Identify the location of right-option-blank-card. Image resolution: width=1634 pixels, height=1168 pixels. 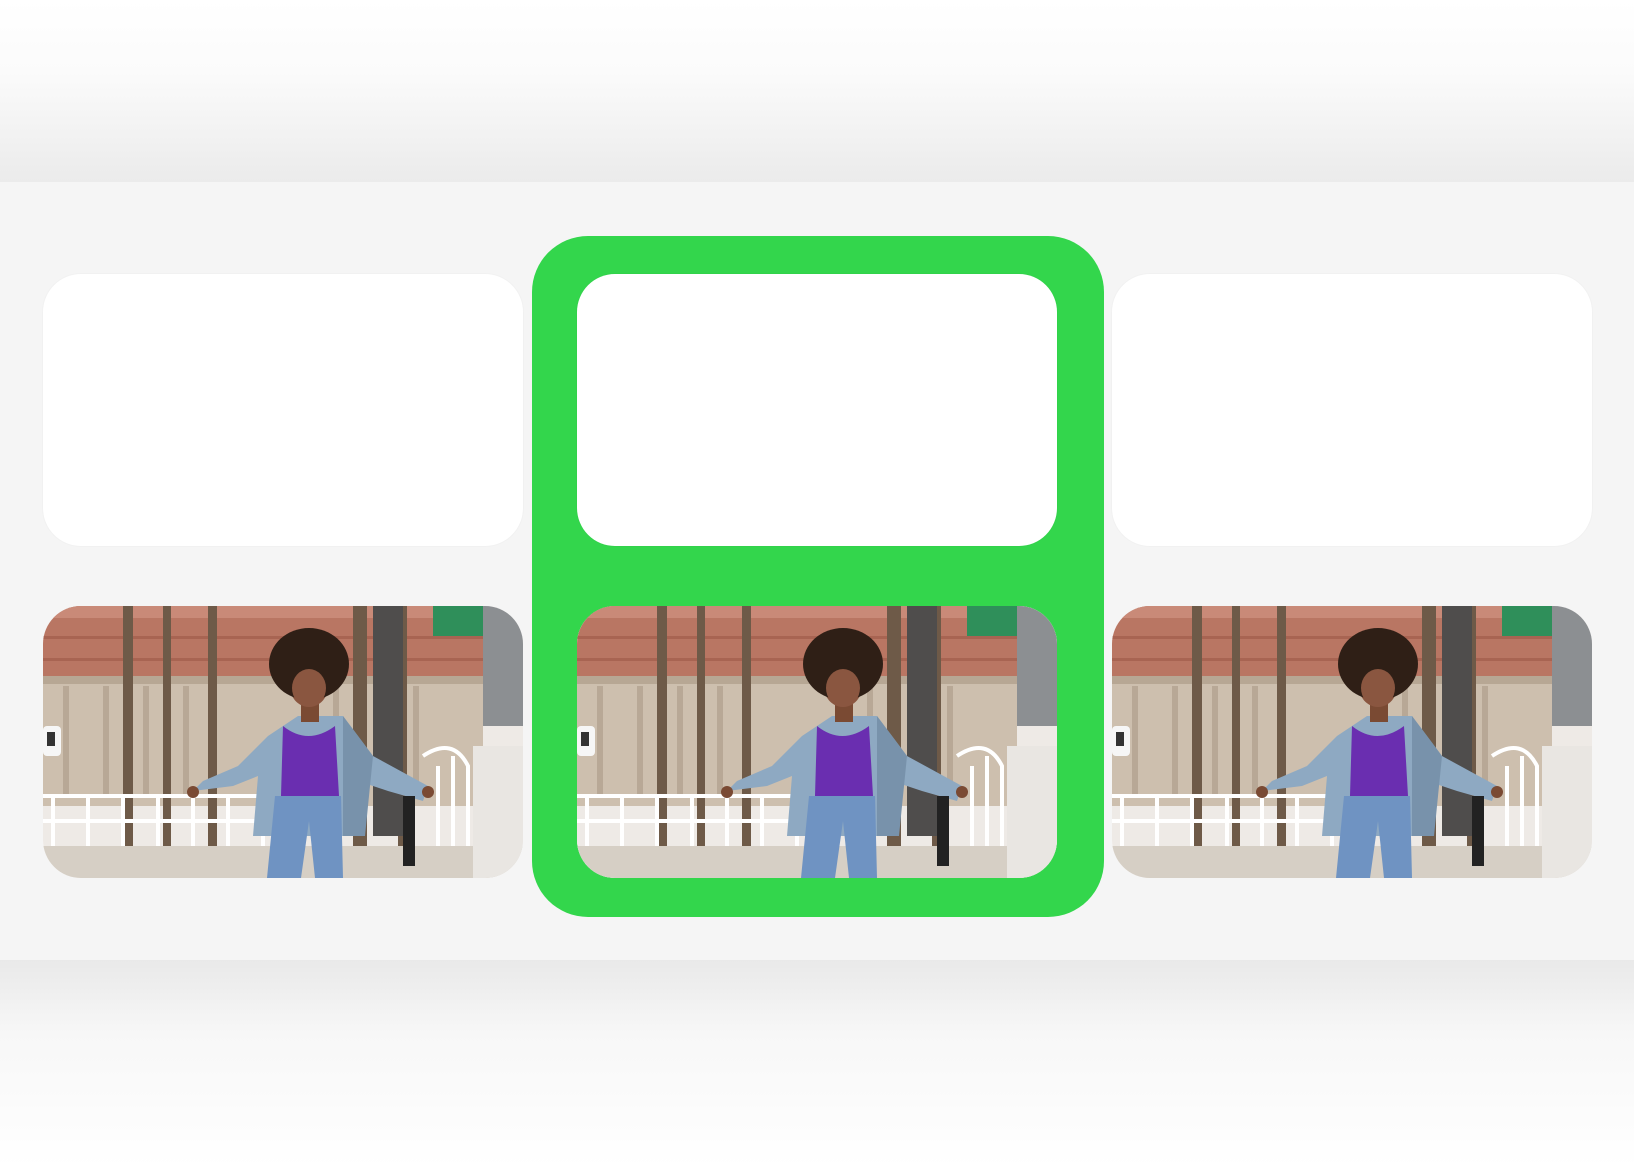
(1352, 410).